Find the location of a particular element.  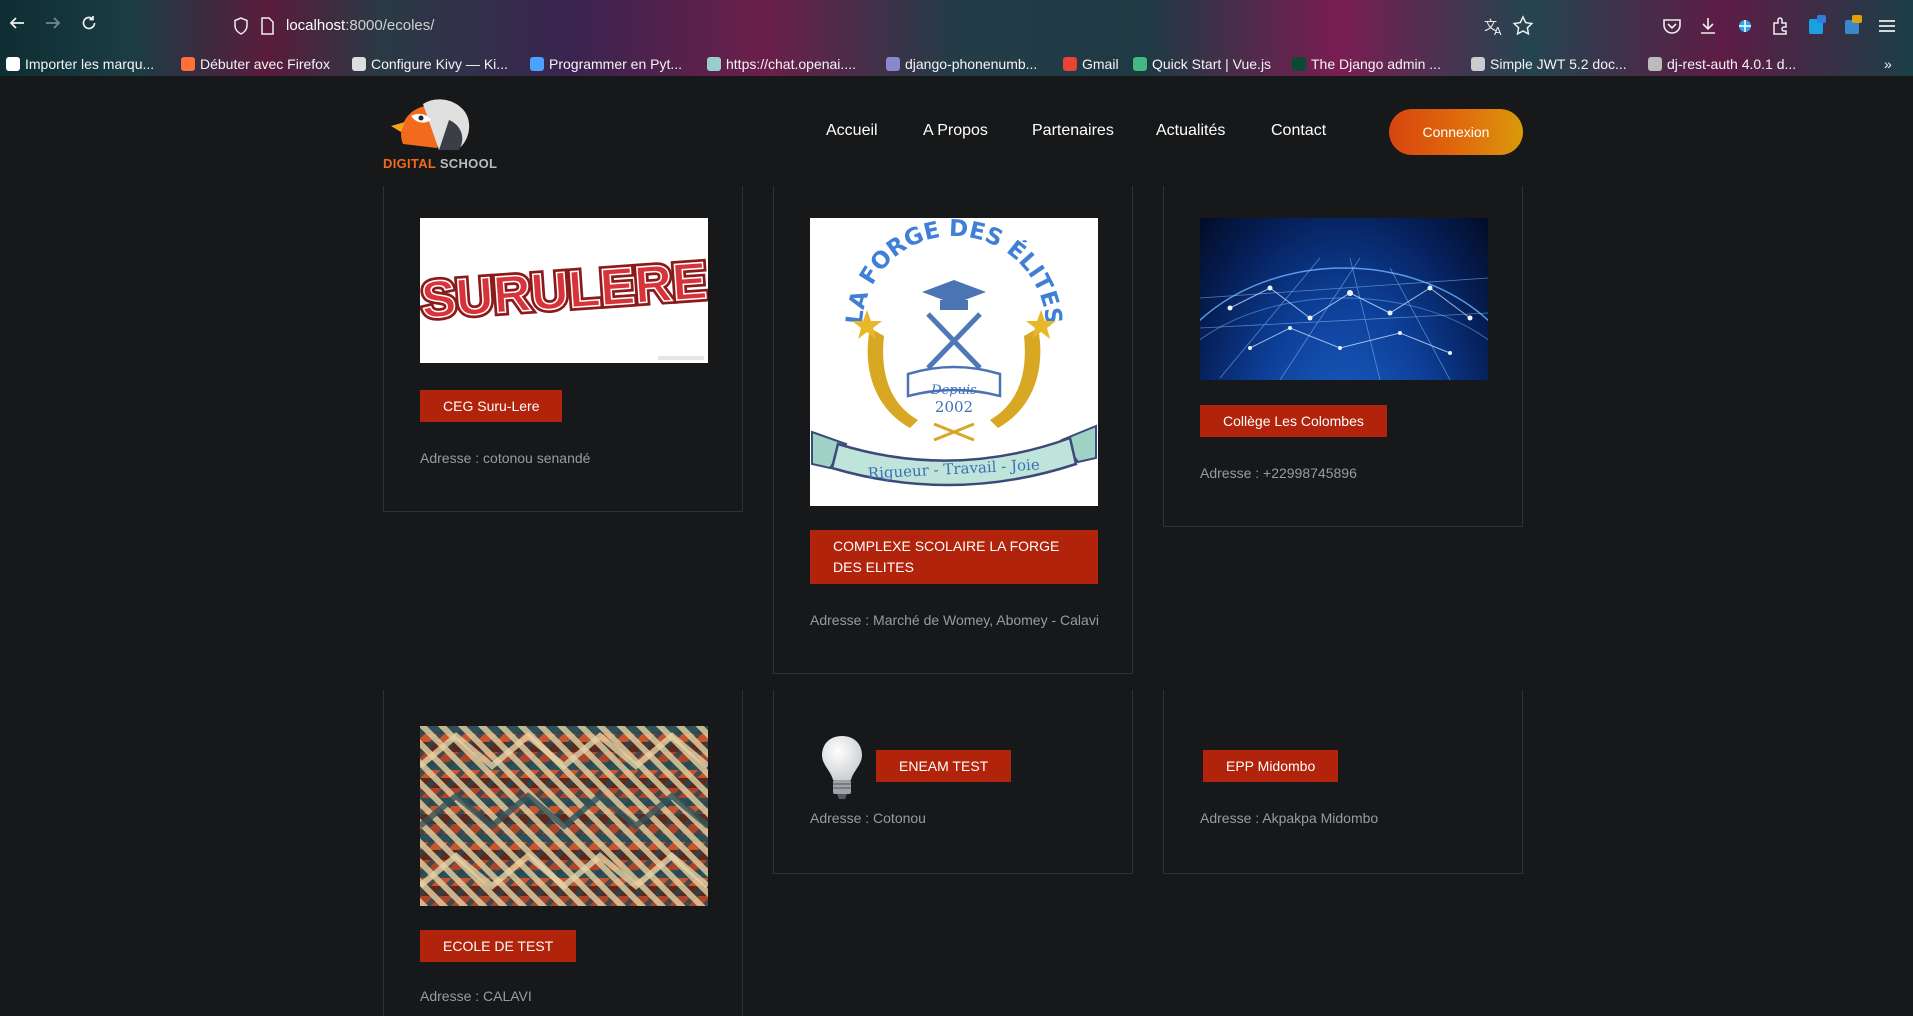

extension-warning-icon is located at coordinates (1853, 26).